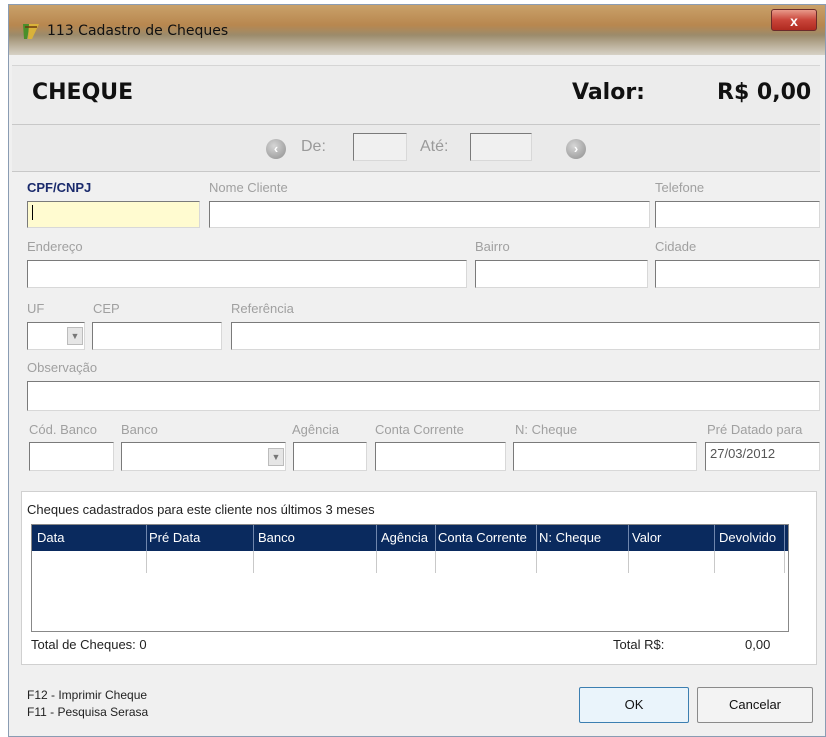 The height and width of the screenshot is (737, 826). Describe the element at coordinates (55, 246) in the screenshot. I see `endereco-label: Endereço` at that location.